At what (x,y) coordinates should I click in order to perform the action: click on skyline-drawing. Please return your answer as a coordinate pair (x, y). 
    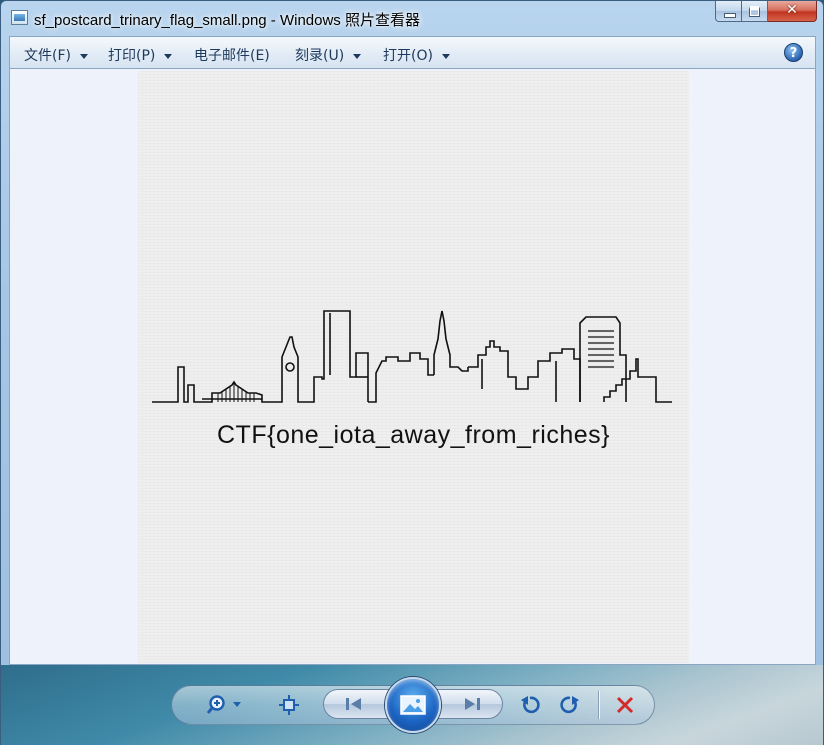
    Looking at the image, I should click on (412, 356).